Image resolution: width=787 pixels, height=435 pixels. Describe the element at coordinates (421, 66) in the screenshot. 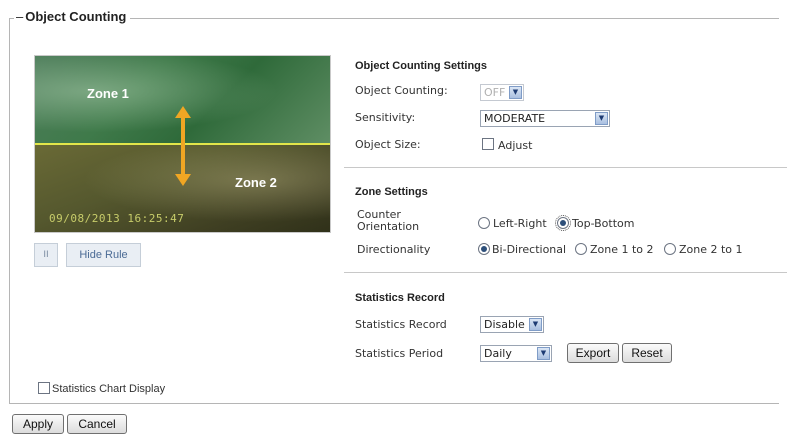

I see `object-counting-settings-title: Object Counting Settings` at that location.